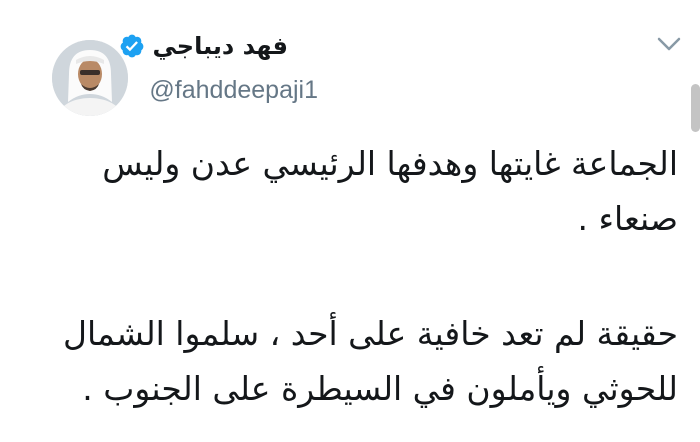  Describe the element at coordinates (627, 218) in the screenshot. I see `tweet-text-line: صنعاء .` at that location.